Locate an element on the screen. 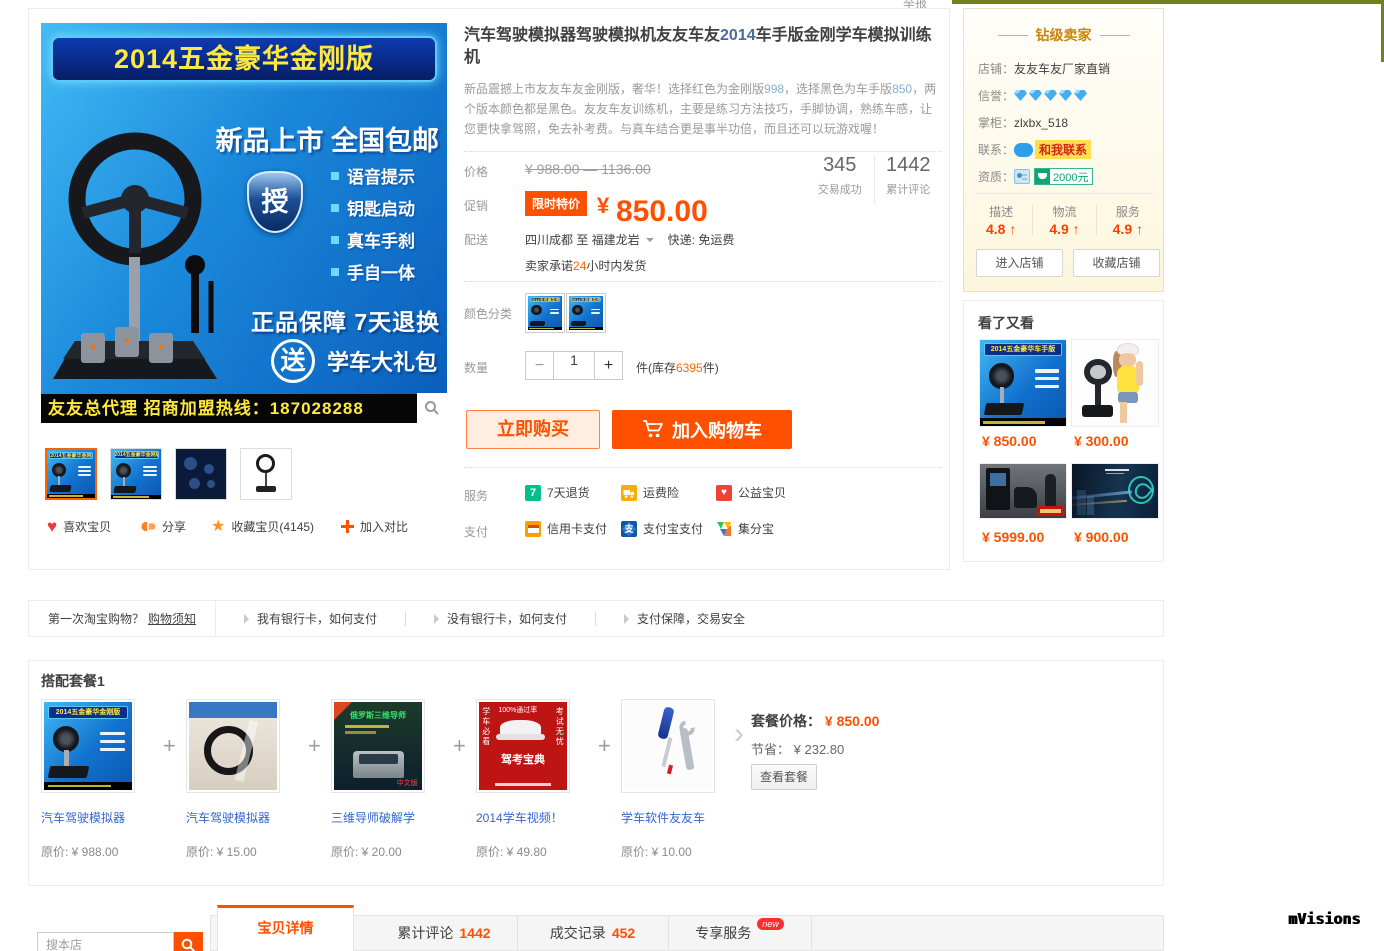 This screenshot has width=1384, height=951. shop-name: 友友车友厂家直销 is located at coordinates (1062, 68).